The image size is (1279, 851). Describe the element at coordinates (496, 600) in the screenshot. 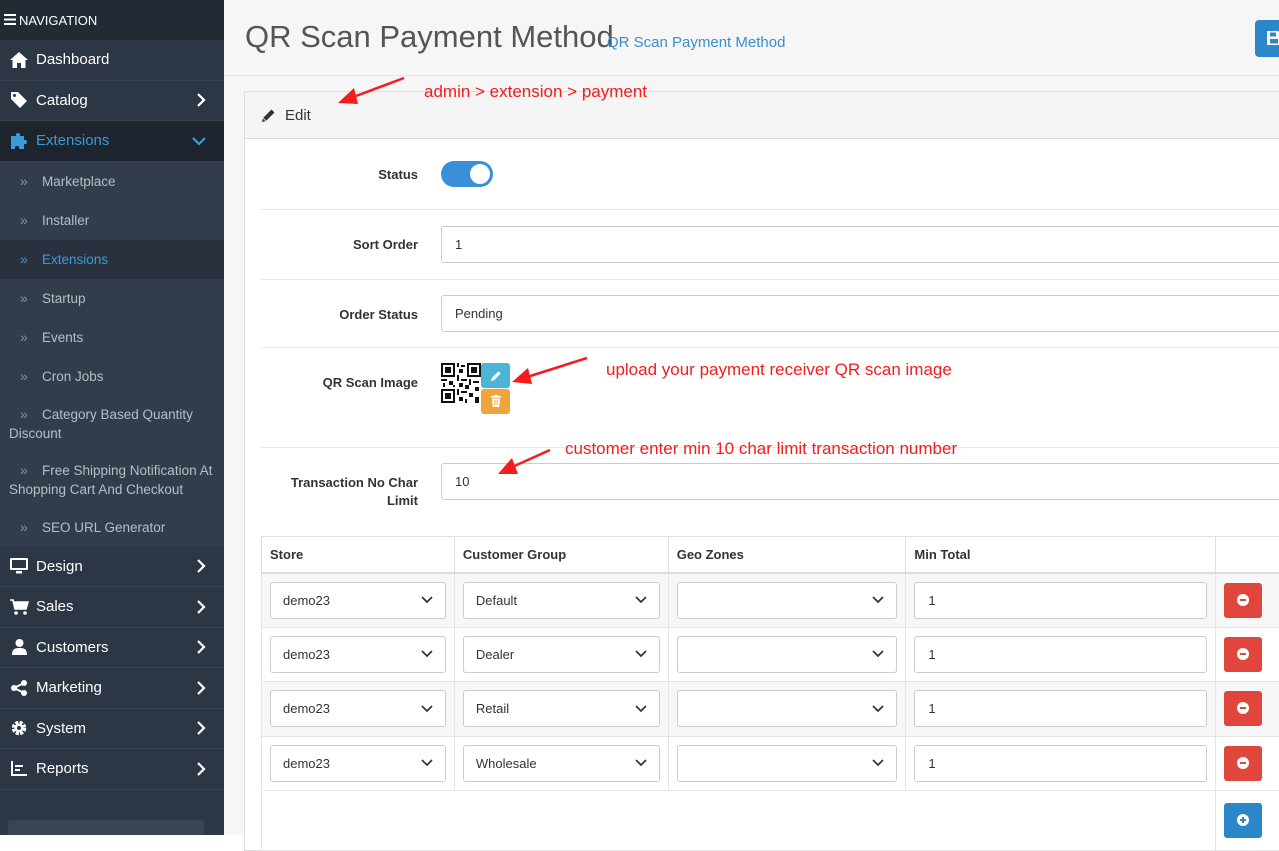

I see `customer-group-select-value: Default` at that location.